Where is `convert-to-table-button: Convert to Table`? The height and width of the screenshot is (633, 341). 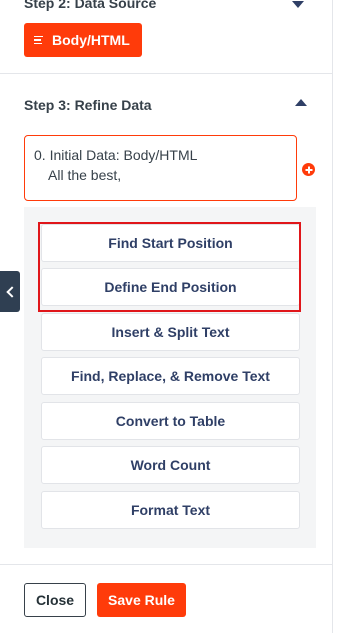
convert-to-table-button: Convert to Table is located at coordinates (170, 421).